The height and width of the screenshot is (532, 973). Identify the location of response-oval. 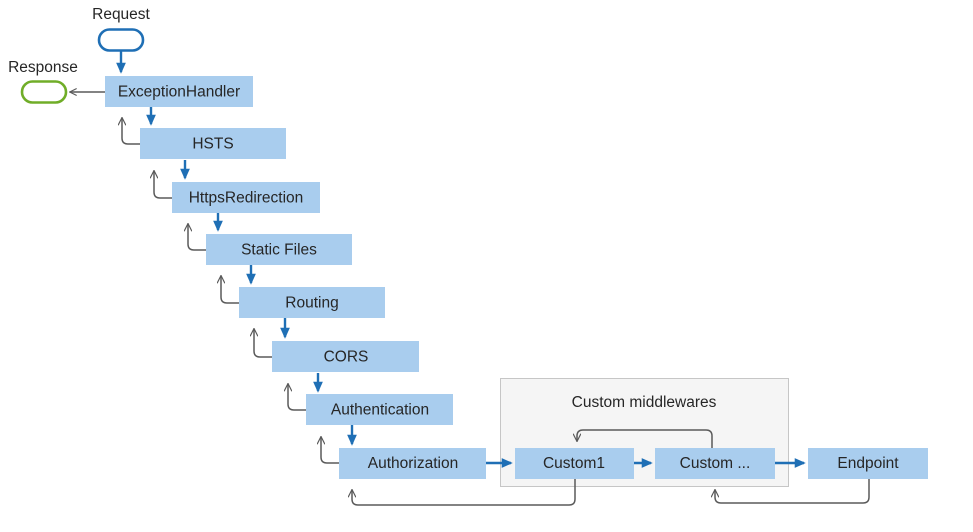
(44, 92).